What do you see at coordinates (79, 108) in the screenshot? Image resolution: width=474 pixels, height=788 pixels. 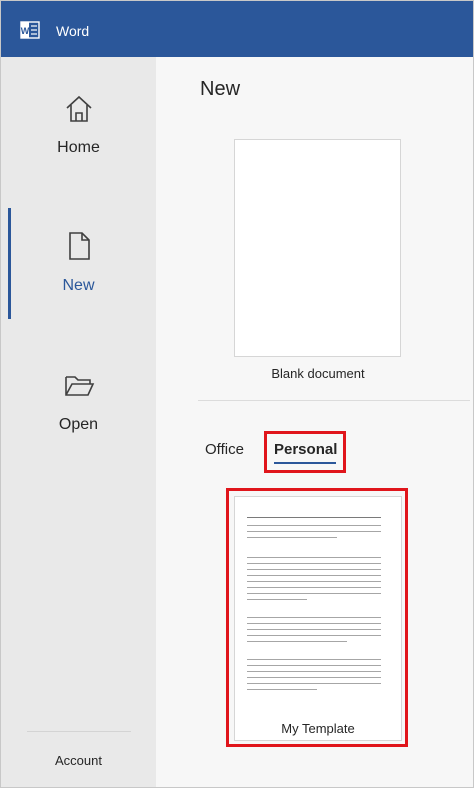 I see `home-icon` at bounding box center [79, 108].